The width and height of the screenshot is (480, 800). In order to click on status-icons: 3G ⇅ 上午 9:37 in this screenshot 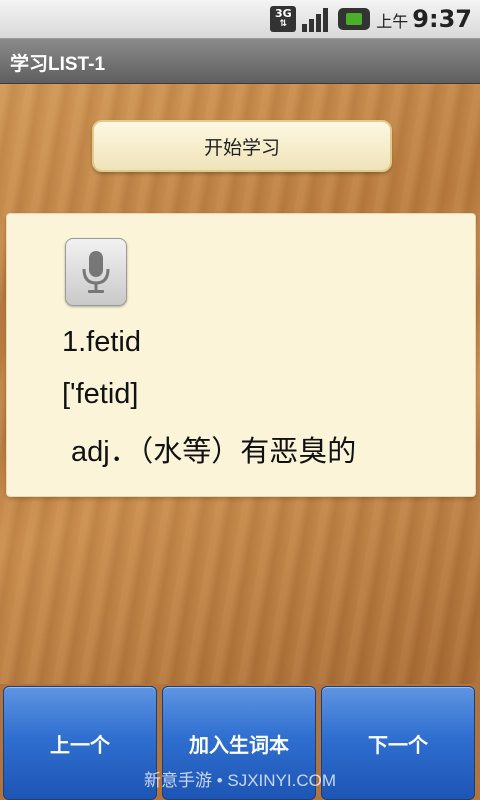, I will do `click(371, 19)`.